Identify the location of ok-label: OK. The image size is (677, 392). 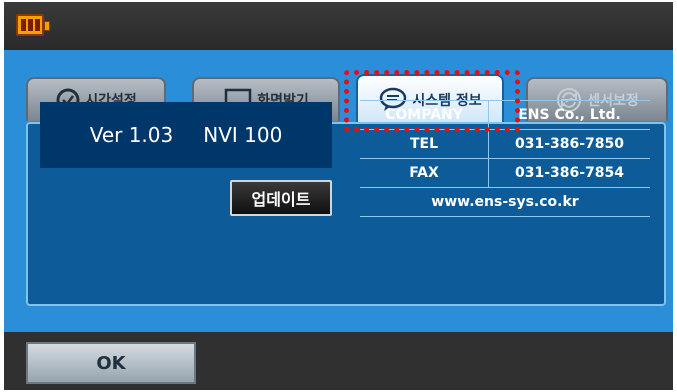
(111, 363).